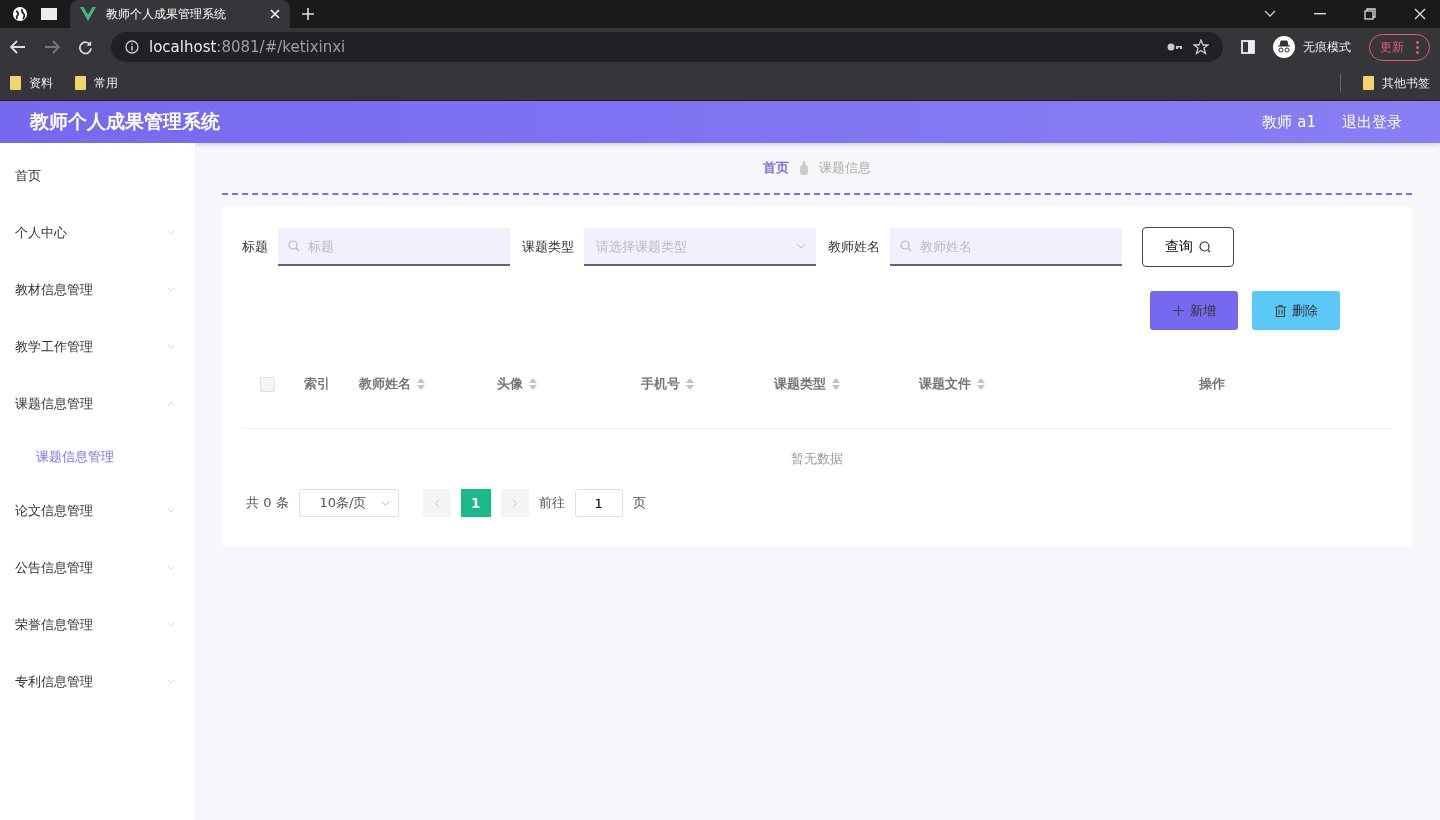 The width and height of the screenshot is (1440, 820). I want to click on menu-item: 教学工作管理, so click(97, 346).